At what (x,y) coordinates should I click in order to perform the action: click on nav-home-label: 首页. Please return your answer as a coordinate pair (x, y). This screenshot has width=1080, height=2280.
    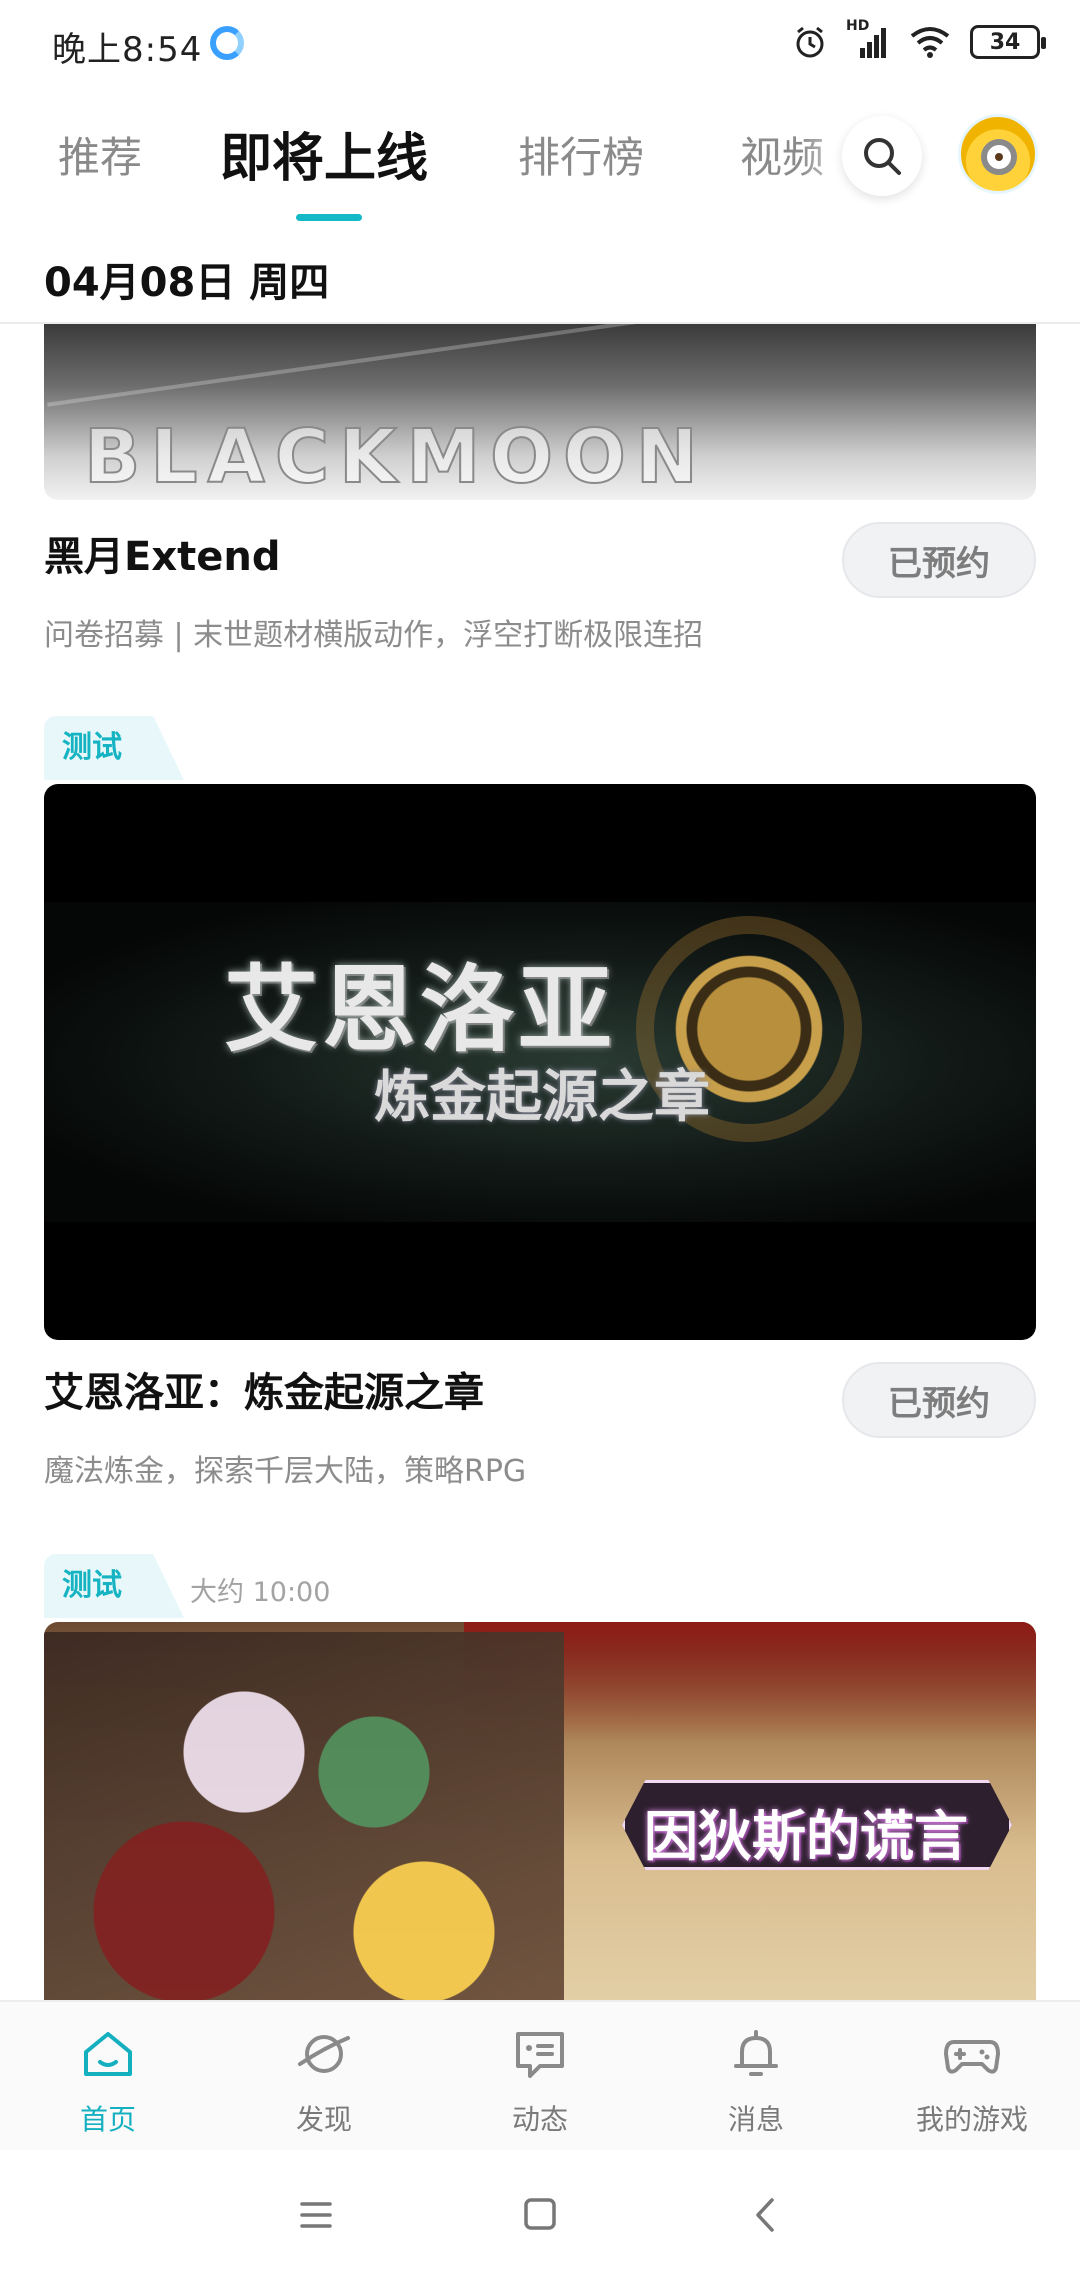
    Looking at the image, I should click on (107, 2119).